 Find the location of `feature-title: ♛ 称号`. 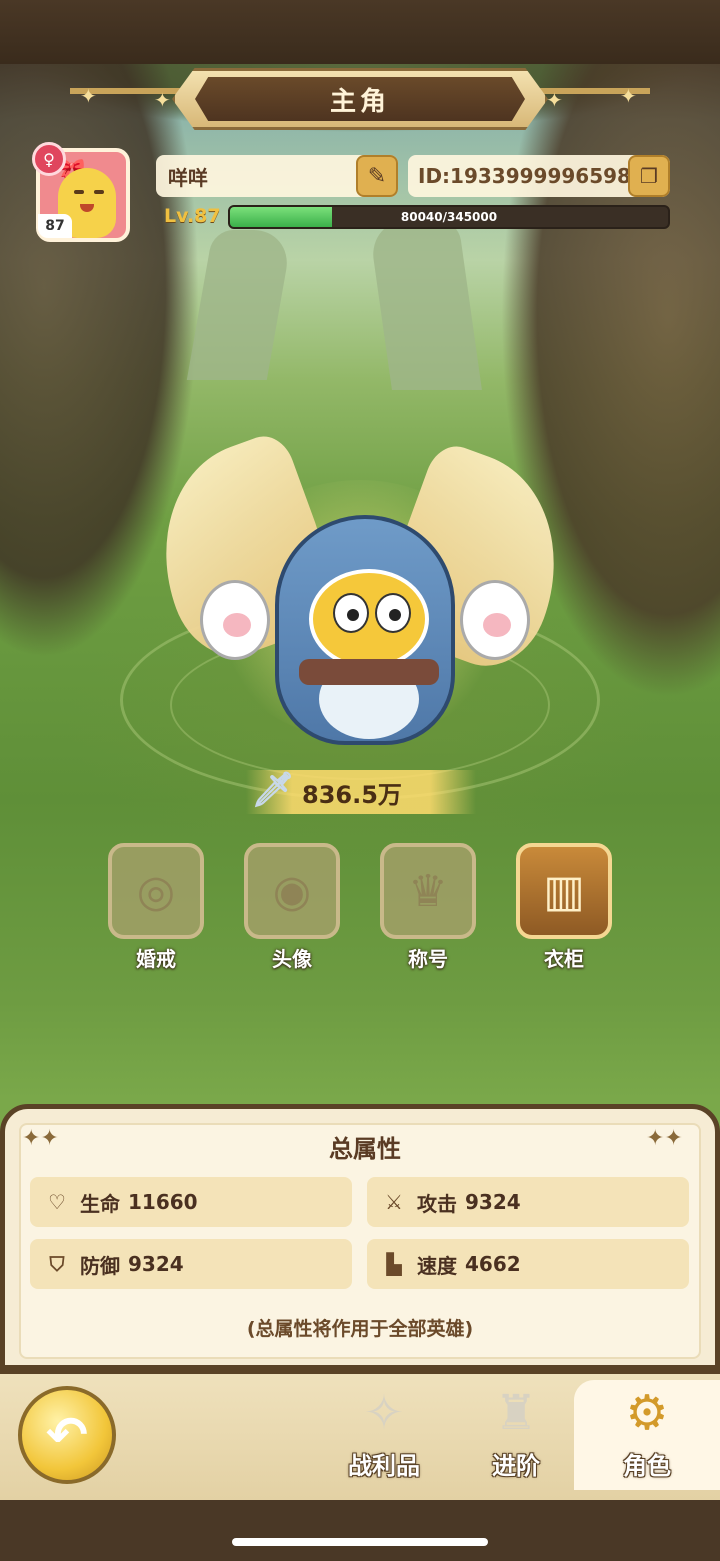

feature-title: ♛ 称号 is located at coordinates (428, 908).